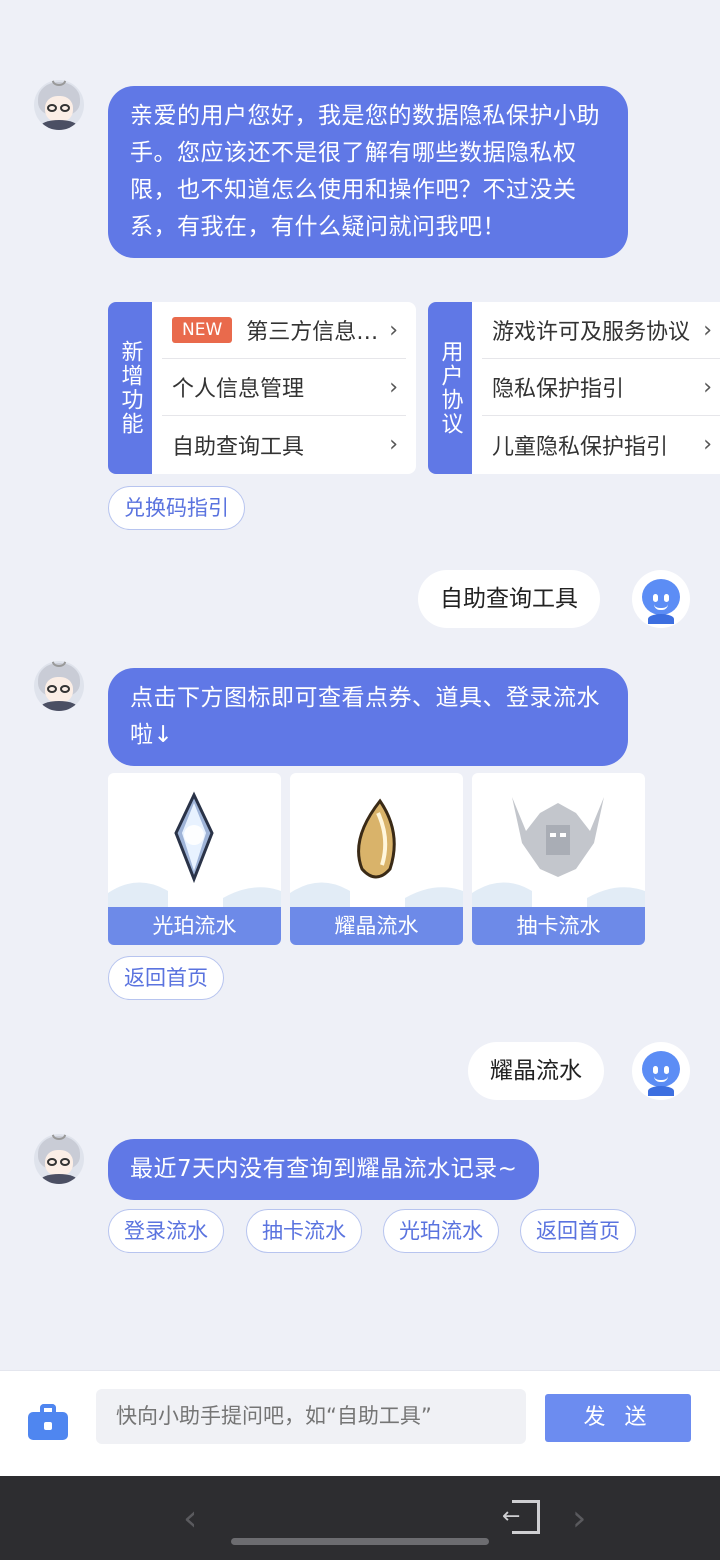  I want to click on menu-item-label: 游戏许可及服务协议, so click(591, 332).